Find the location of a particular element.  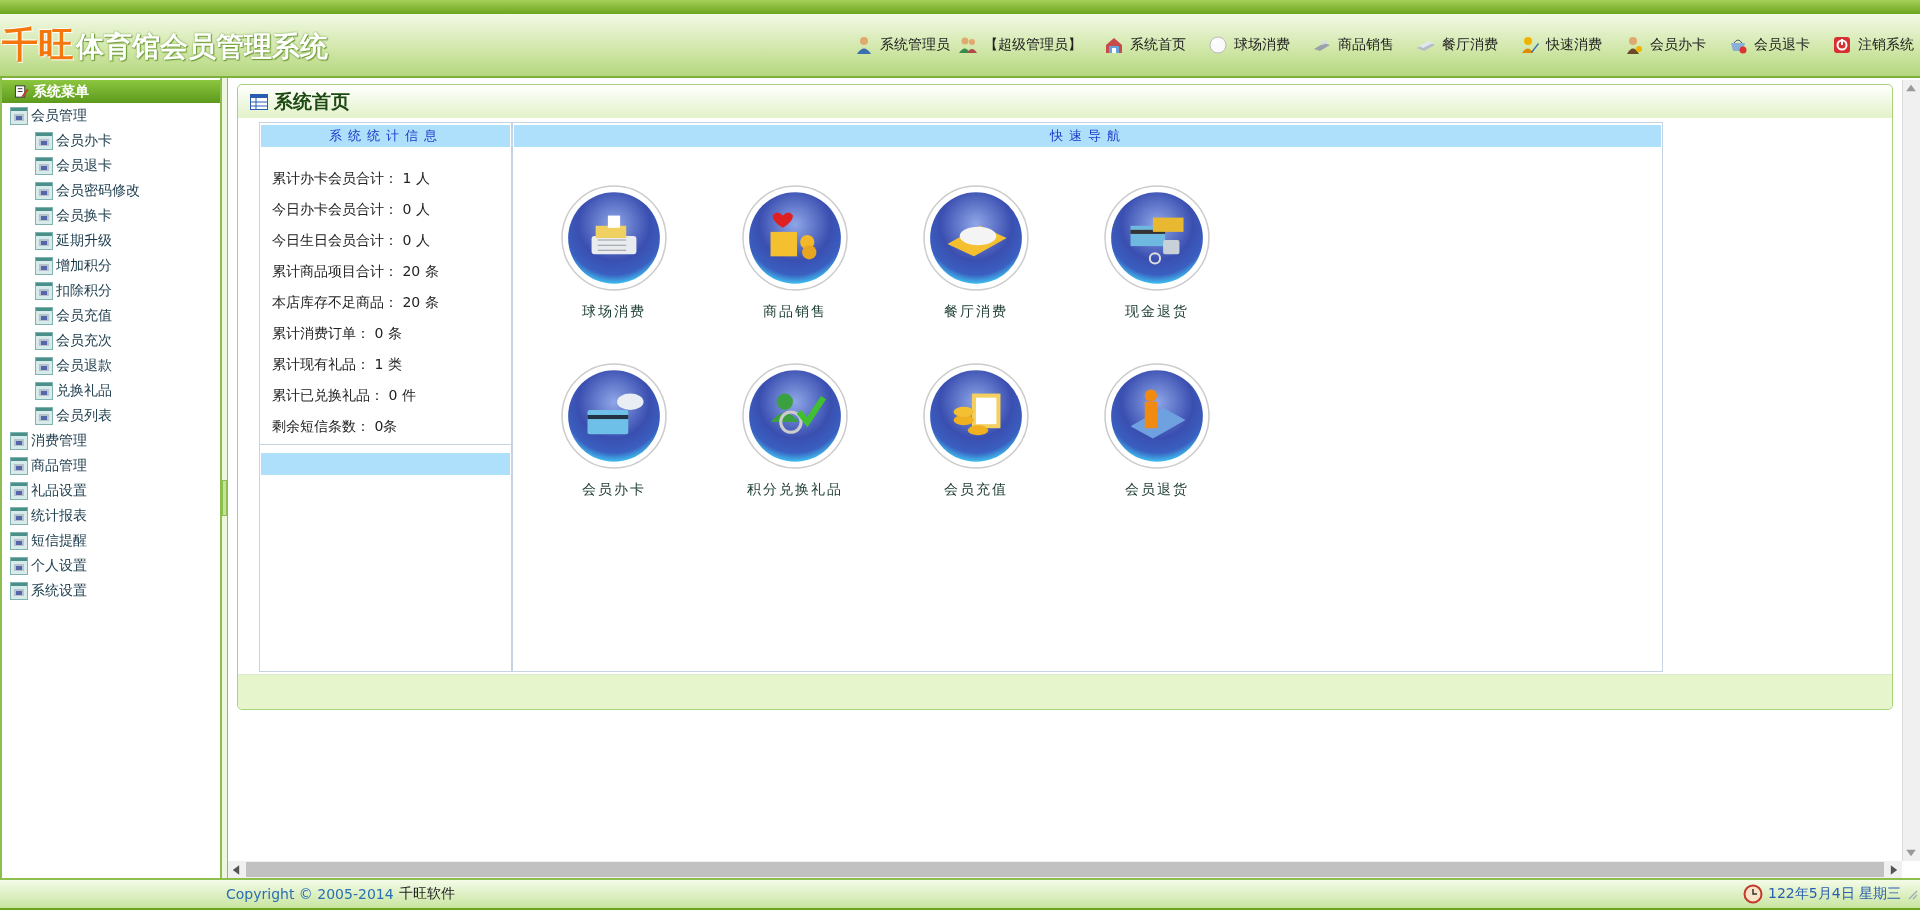

quick-nav-item: 球场消费 is located at coordinates (613, 253).